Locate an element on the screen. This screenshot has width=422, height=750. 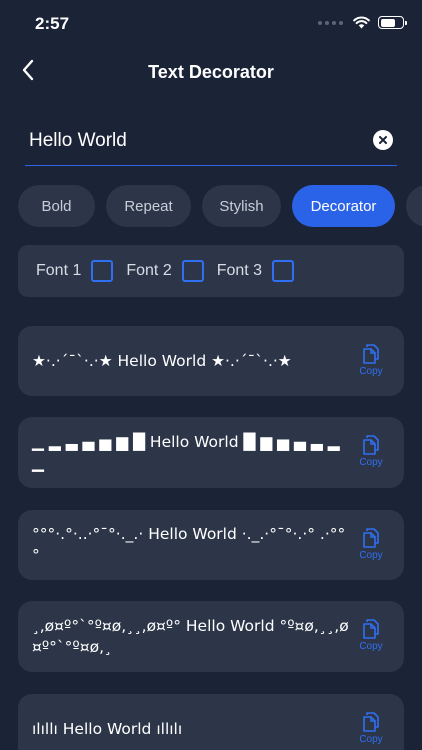
status-time: 2:57 is located at coordinates (52, 23).